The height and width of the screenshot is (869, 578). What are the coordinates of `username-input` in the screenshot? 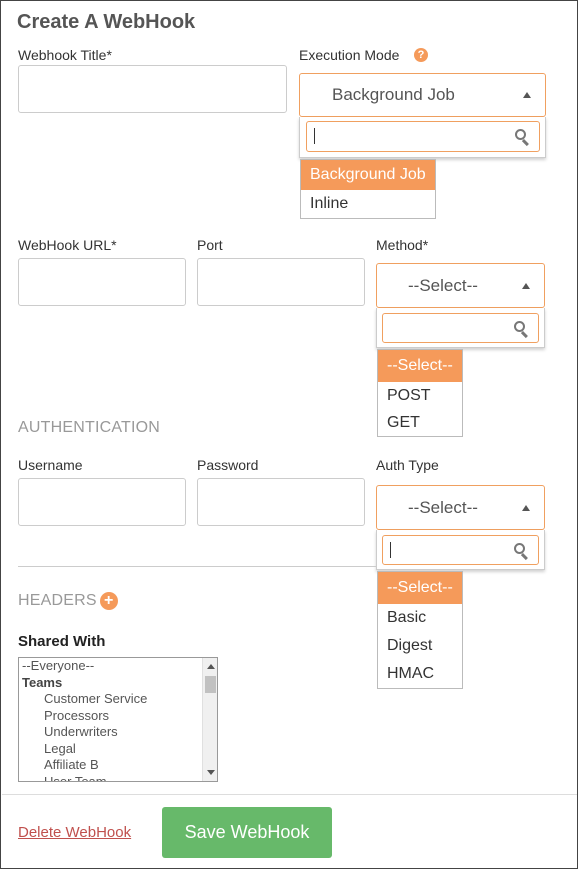 It's located at (102, 502).